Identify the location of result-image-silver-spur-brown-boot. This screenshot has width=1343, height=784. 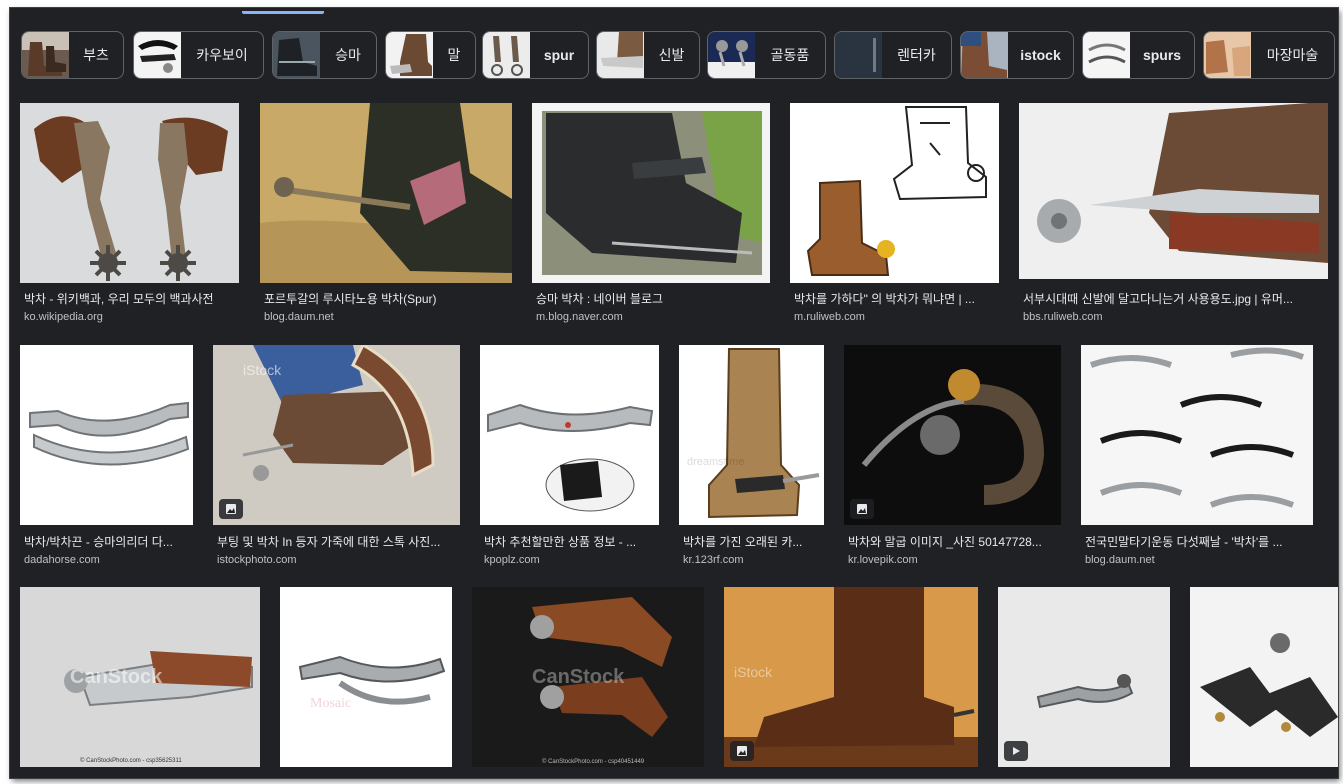
(1173, 191).